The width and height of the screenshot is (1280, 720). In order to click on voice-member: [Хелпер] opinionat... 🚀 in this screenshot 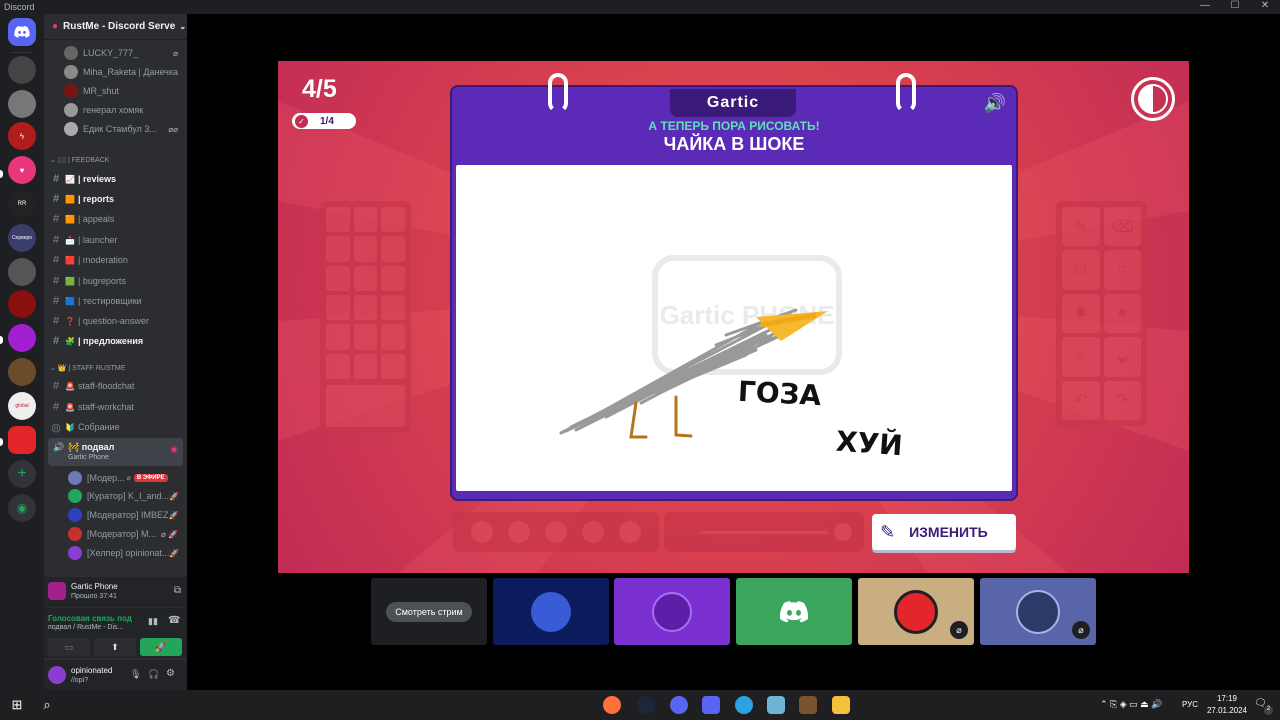, I will do `click(125, 553)`.